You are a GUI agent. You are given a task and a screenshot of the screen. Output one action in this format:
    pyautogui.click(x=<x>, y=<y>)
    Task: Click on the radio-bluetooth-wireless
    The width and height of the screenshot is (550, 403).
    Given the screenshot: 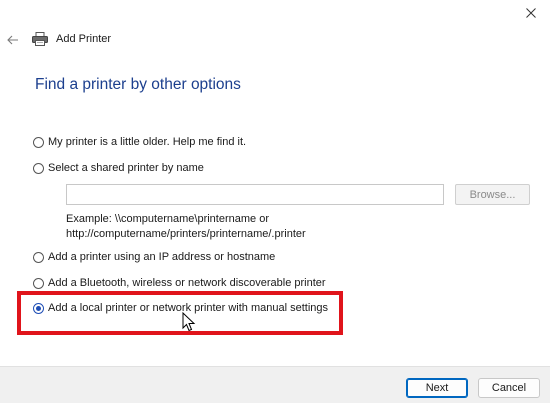 What is the action you would take?
    pyautogui.click(x=38, y=283)
    